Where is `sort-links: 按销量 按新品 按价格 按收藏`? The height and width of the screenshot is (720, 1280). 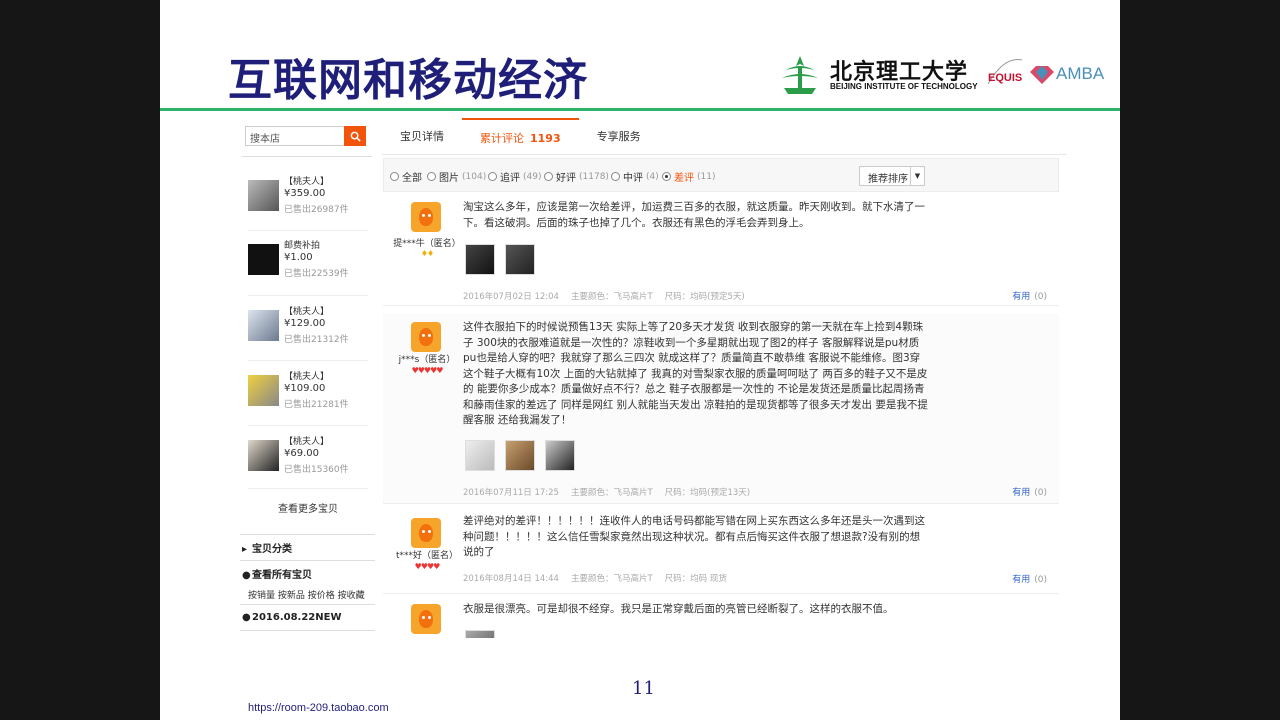 sort-links: 按销量 按新品 按价格 按收藏 is located at coordinates (306, 594).